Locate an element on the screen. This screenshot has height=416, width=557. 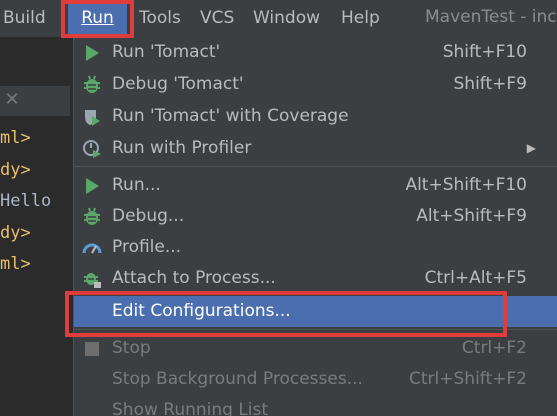
window-title: MavenTest - inc is located at coordinates (491, 17).